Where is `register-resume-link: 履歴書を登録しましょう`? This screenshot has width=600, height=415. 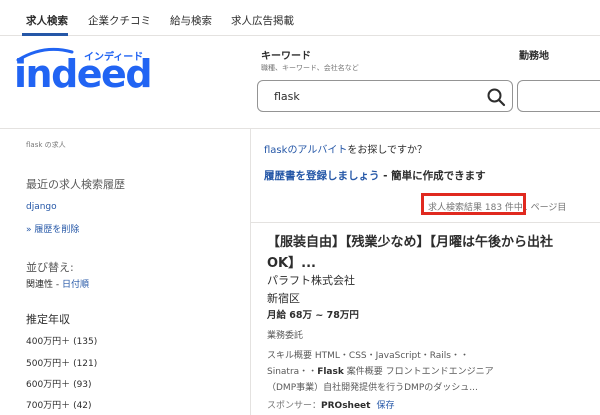
register-resume-link: 履歴書を登録しましょう is located at coordinates (322, 176).